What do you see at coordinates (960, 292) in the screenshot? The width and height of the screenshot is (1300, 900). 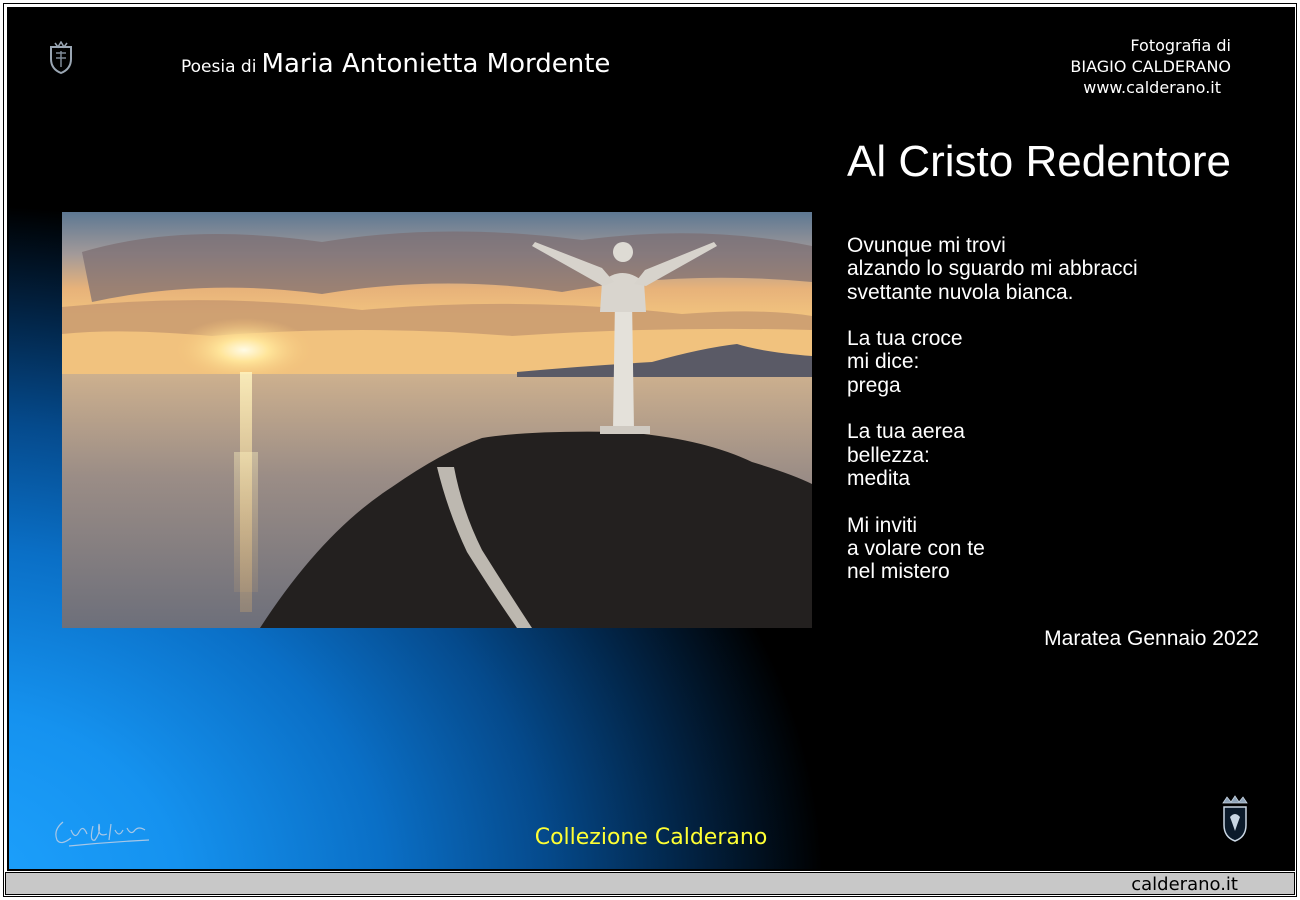 I see `poem-line: svettante nuvola bianca.` at bounding box center [960, 292].